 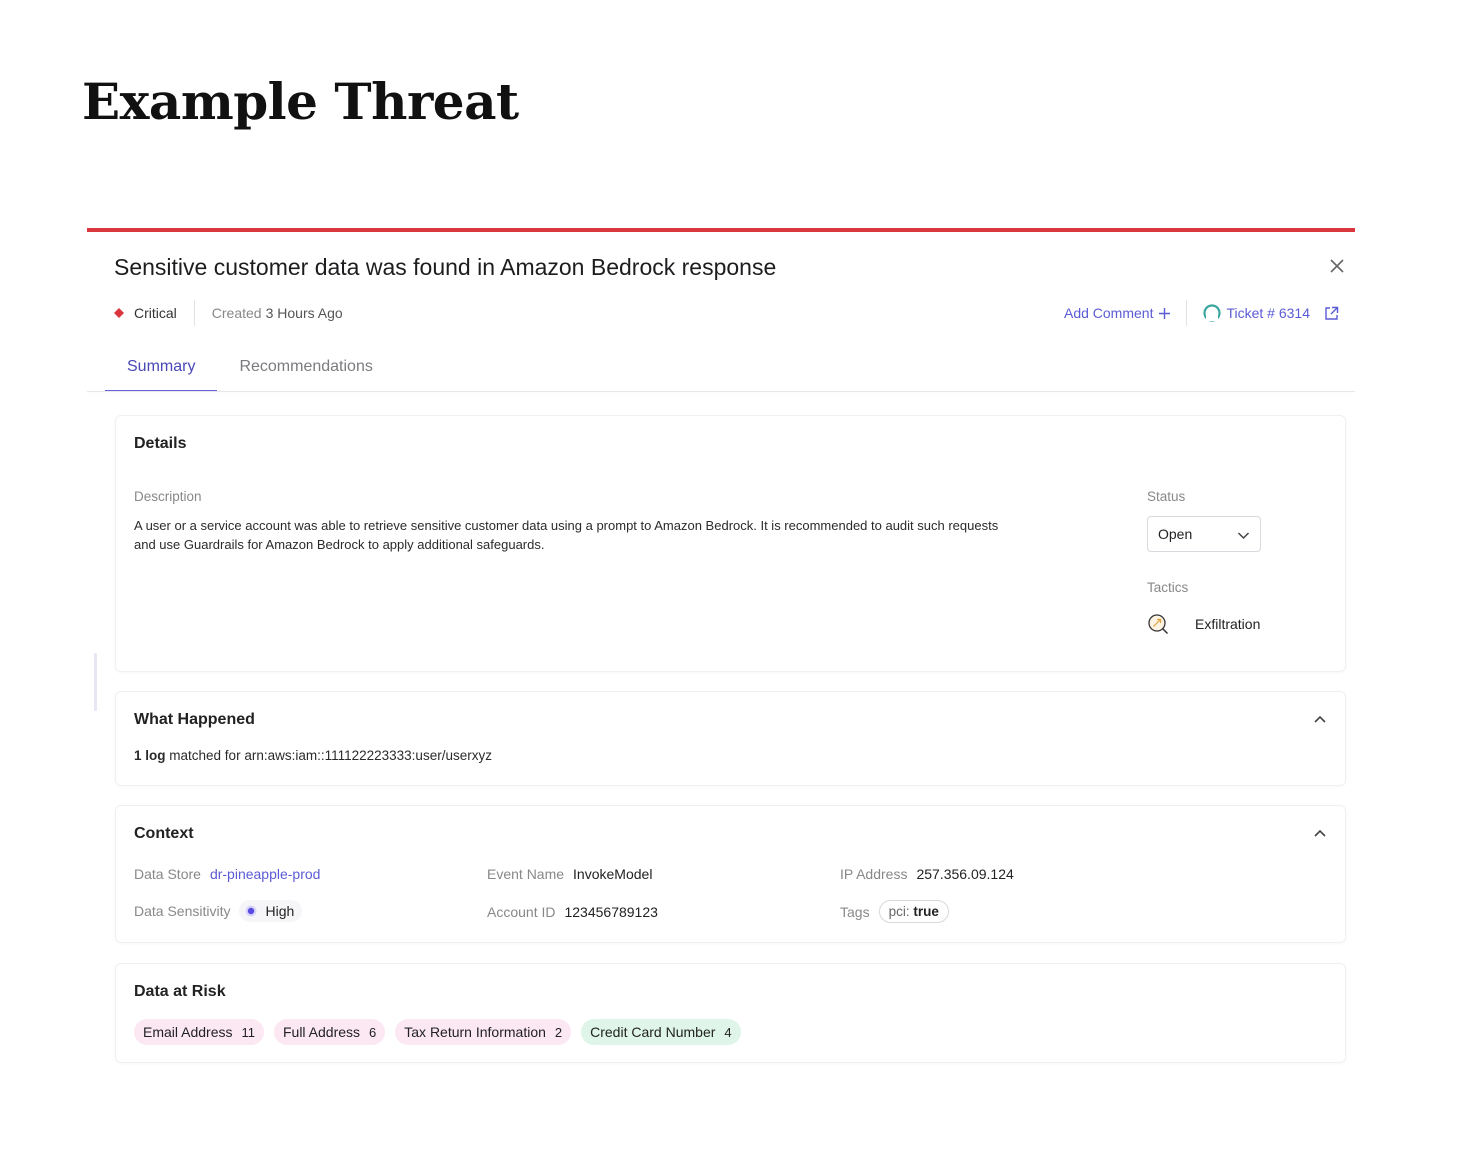 I want to click on account-id-value: 123456789123, so click(x=611, y=912).